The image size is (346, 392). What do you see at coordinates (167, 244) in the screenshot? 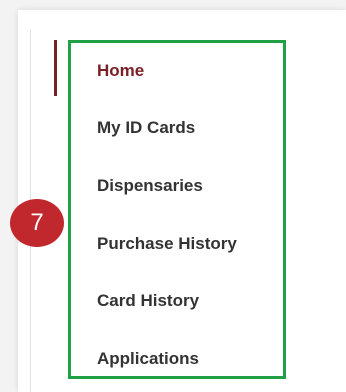
I see `sidebar-item-purchase-history: Purchase History` at bounding box center [167, 244].